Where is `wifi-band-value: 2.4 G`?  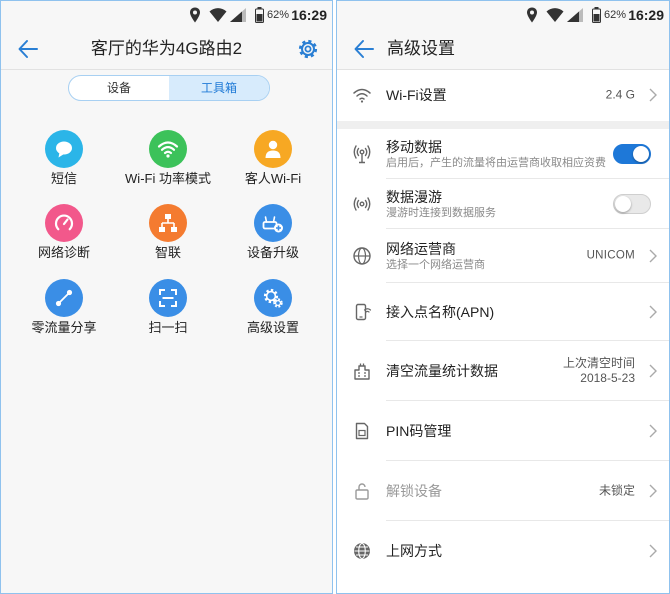
wifi-band-value: 2.4 G is located at coordinates (620, 94).